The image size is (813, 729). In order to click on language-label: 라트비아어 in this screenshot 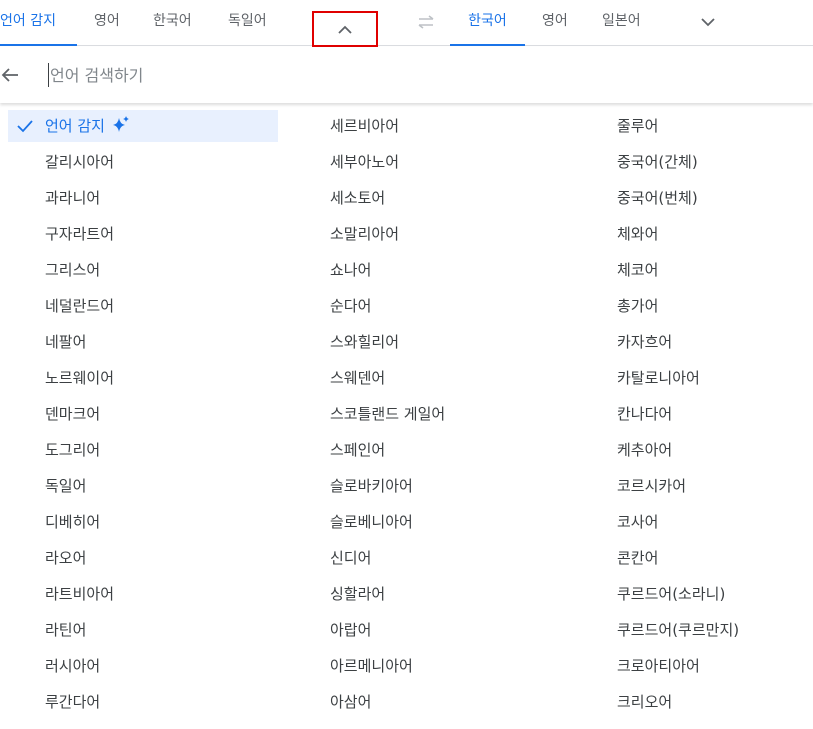, I will do `click(80, 594)`.